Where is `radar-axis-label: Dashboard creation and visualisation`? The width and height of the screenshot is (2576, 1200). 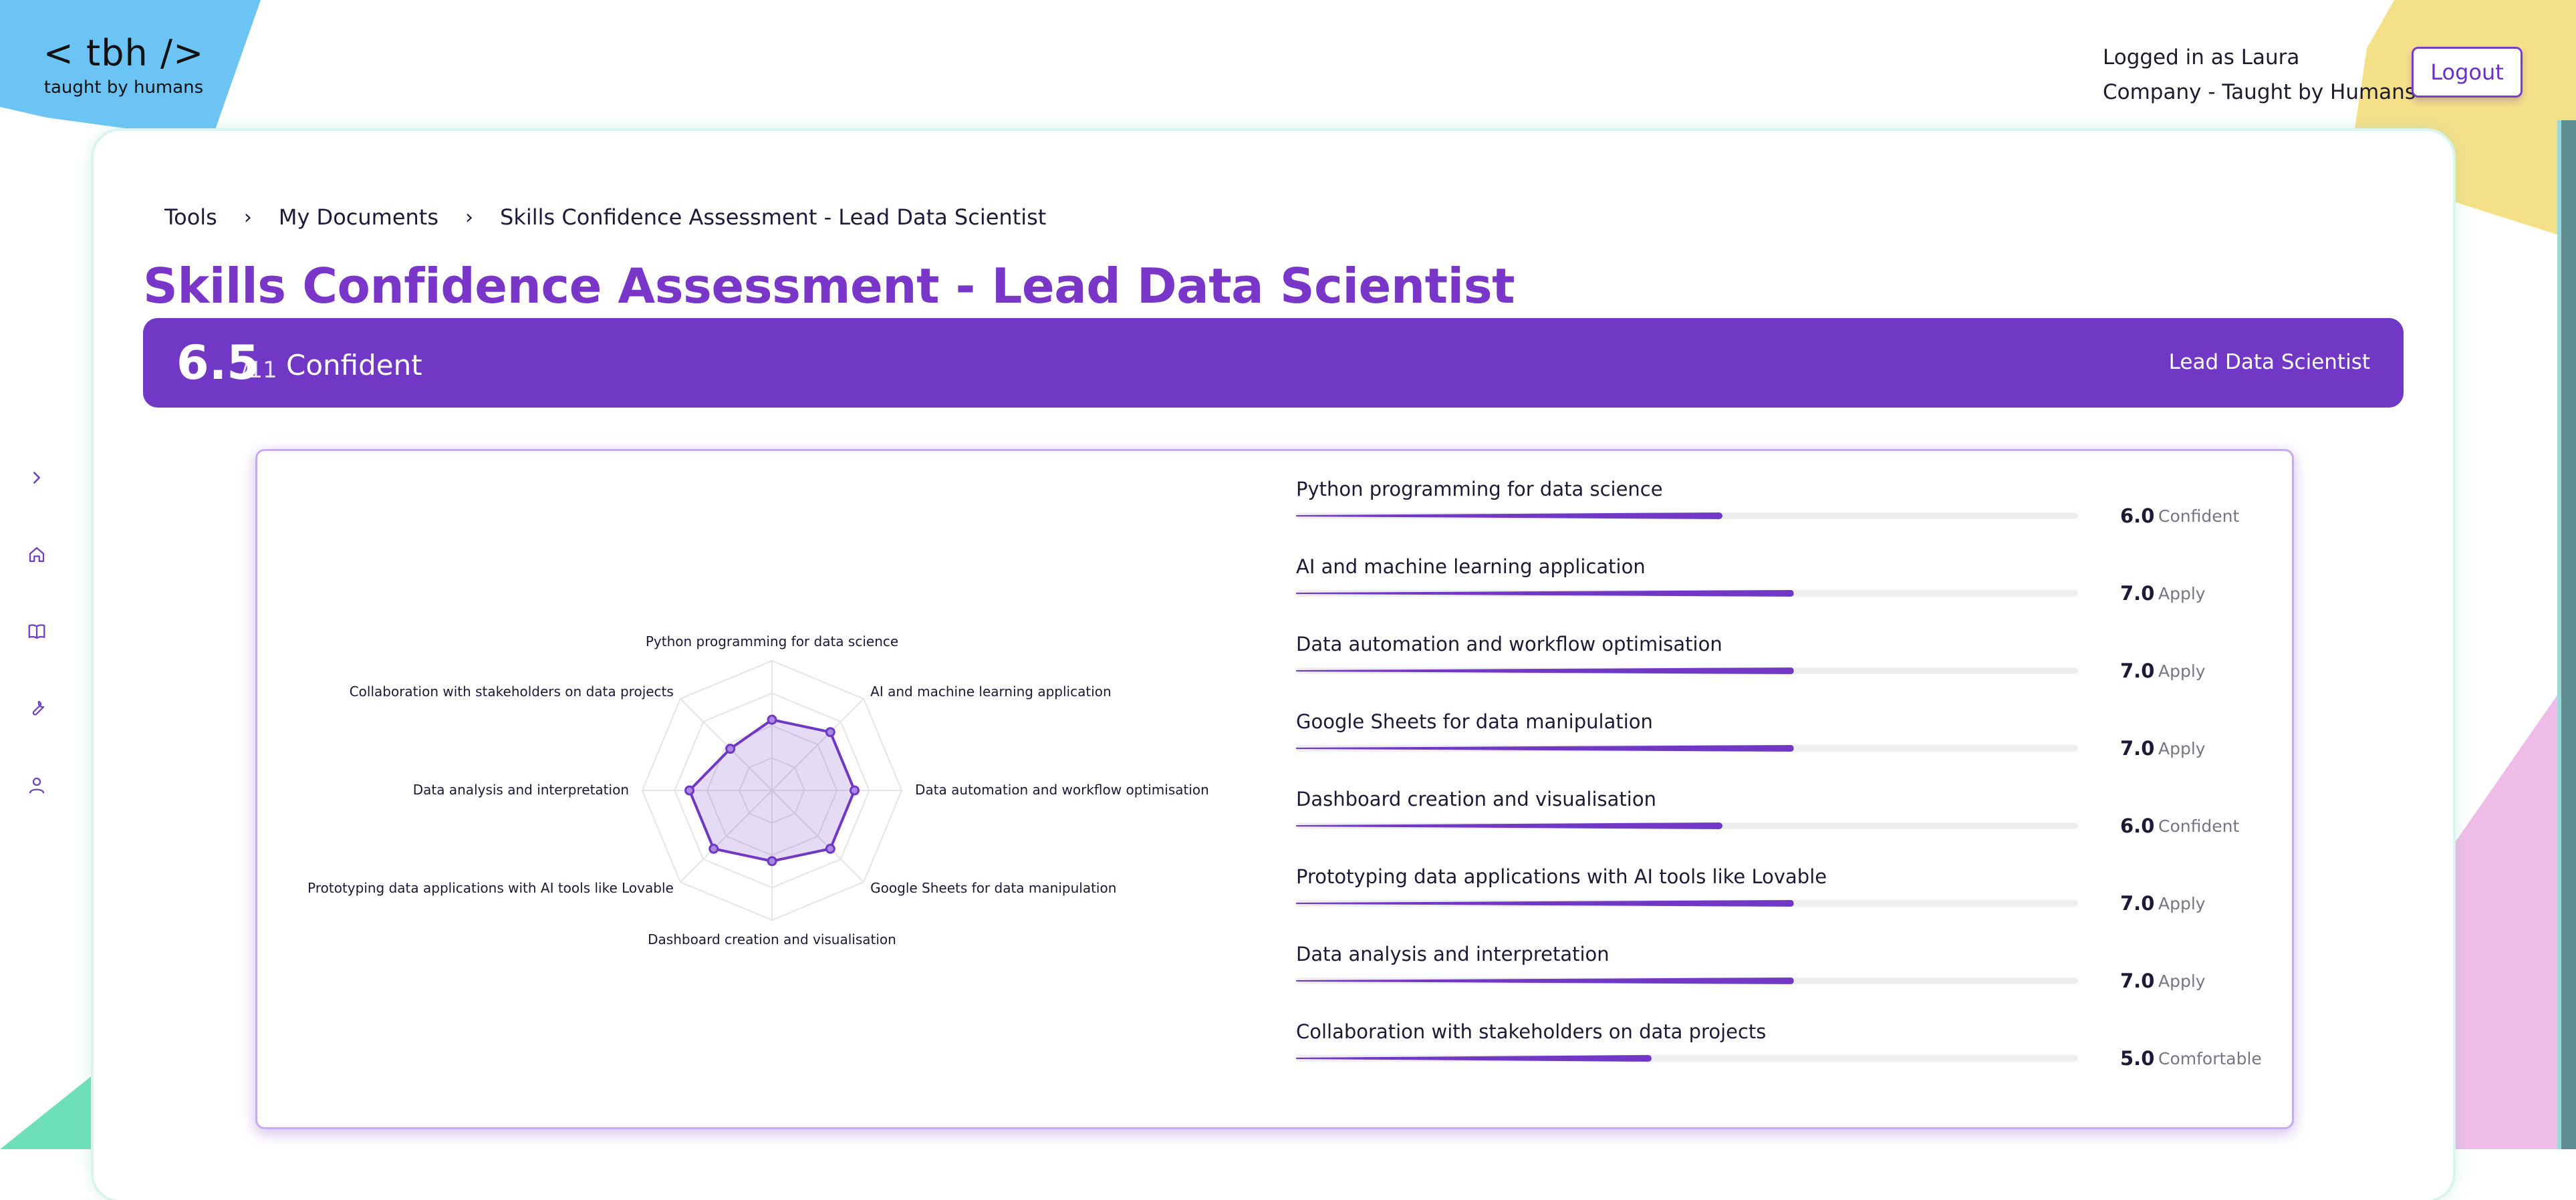
radar-axis-label: Dashboard creation and visualisation is located at coordinates (772, 939).